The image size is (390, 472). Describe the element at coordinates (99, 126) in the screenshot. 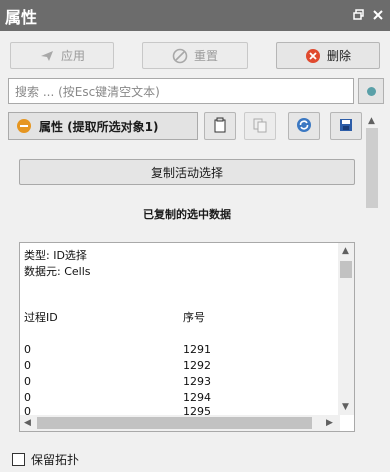

I see `properties-header-label: 属性 (提取所选对象1)` at that location.